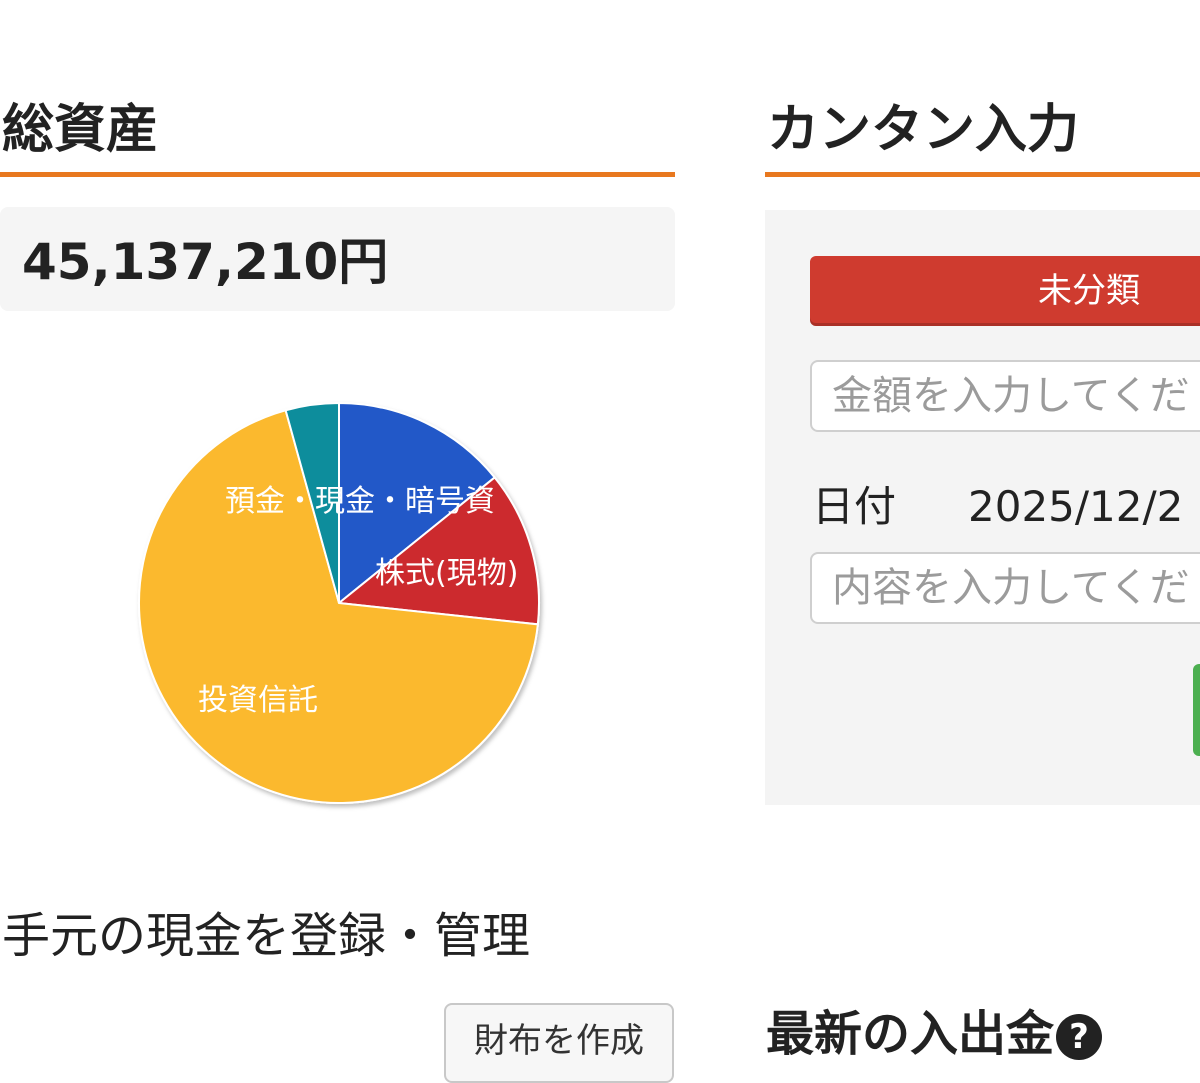 This screenshot has width=1200, height=1083. I want to click on submit-button-edge, so click(1196, 710).